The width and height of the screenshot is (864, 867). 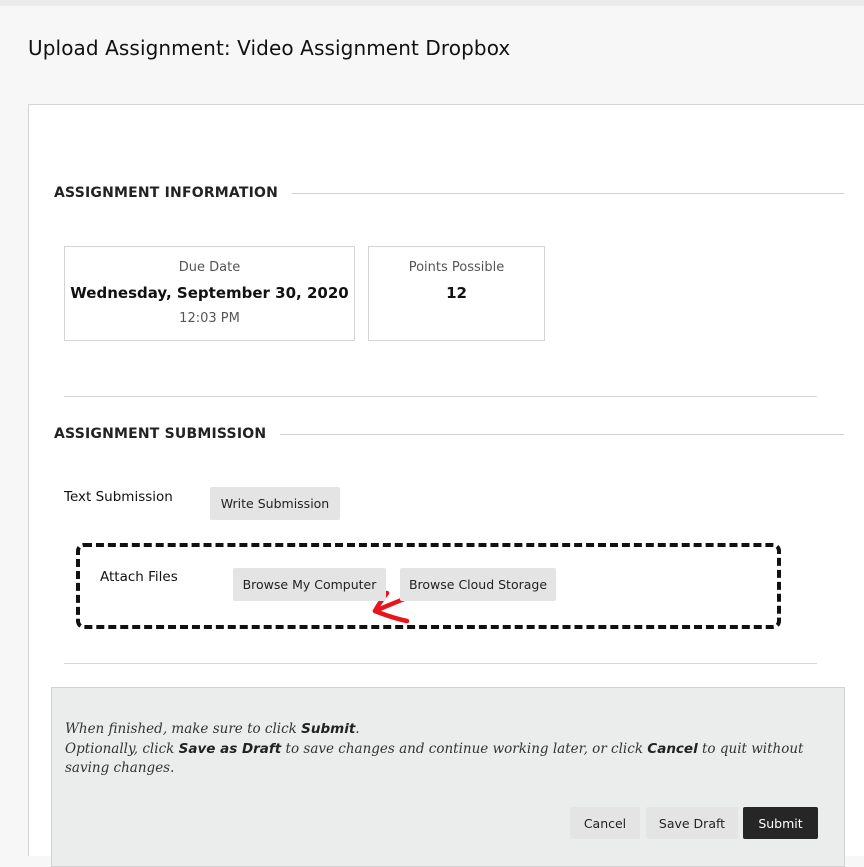 I want to click on due-time-value: 12:03 PM, so click(x=209, y=318).